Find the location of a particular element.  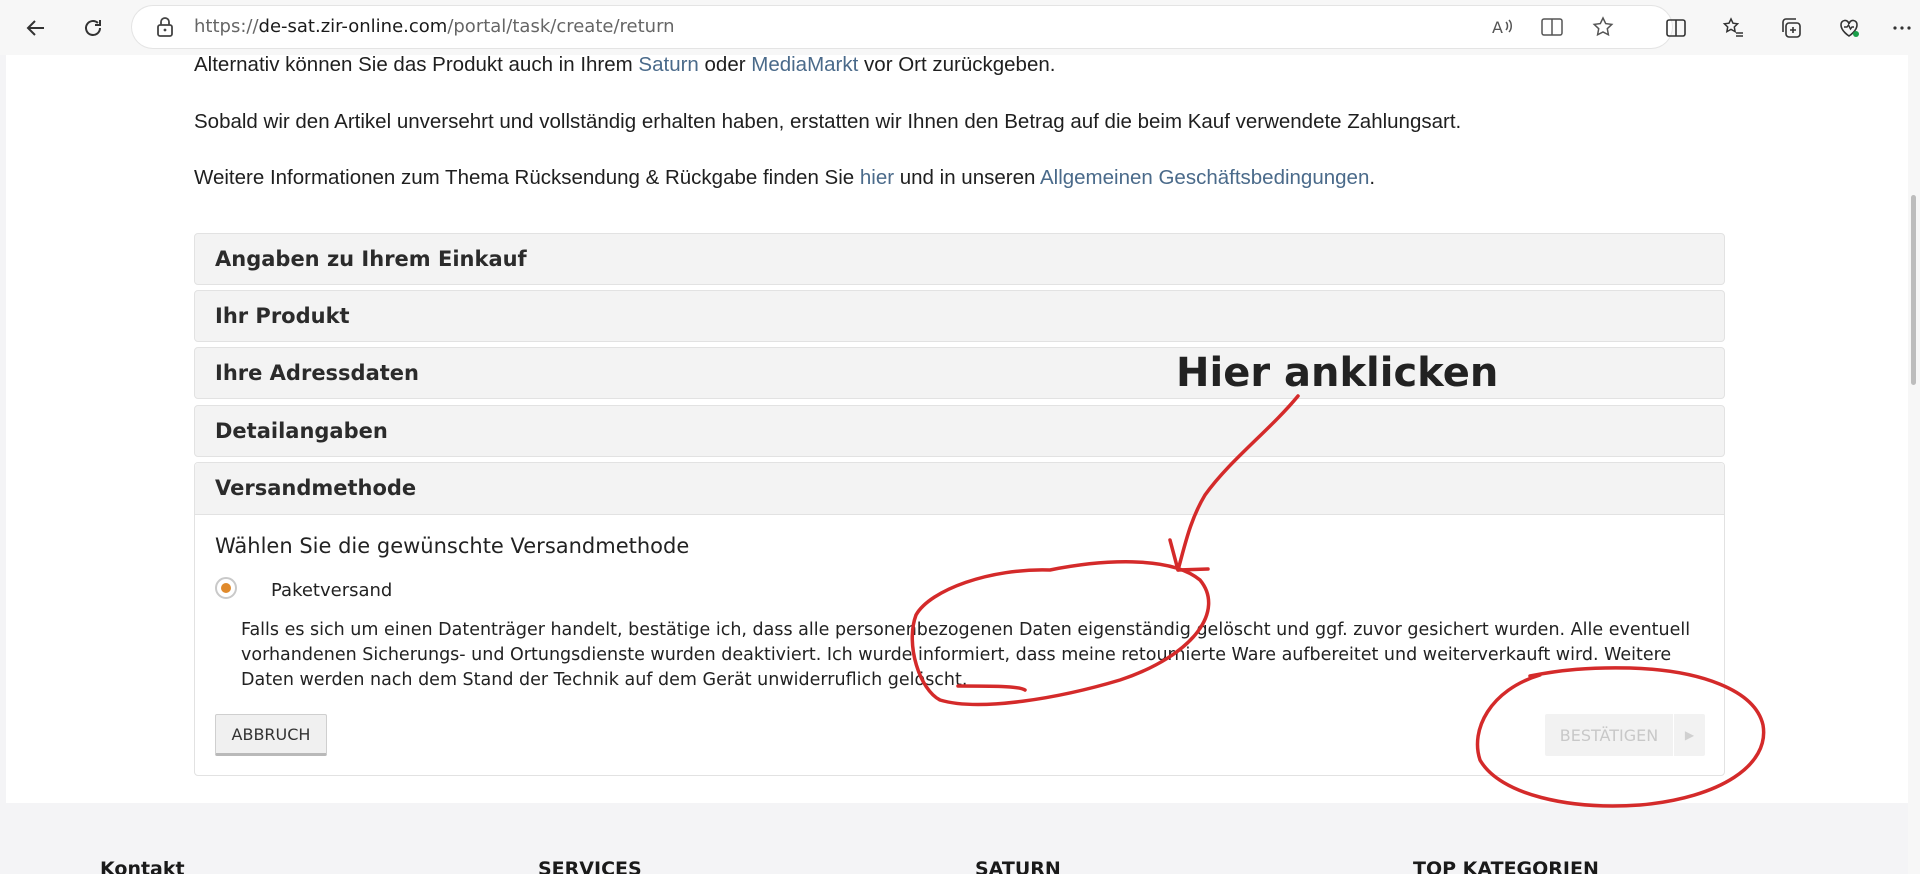

svg-text: A is located at coordinates (1497, 27).